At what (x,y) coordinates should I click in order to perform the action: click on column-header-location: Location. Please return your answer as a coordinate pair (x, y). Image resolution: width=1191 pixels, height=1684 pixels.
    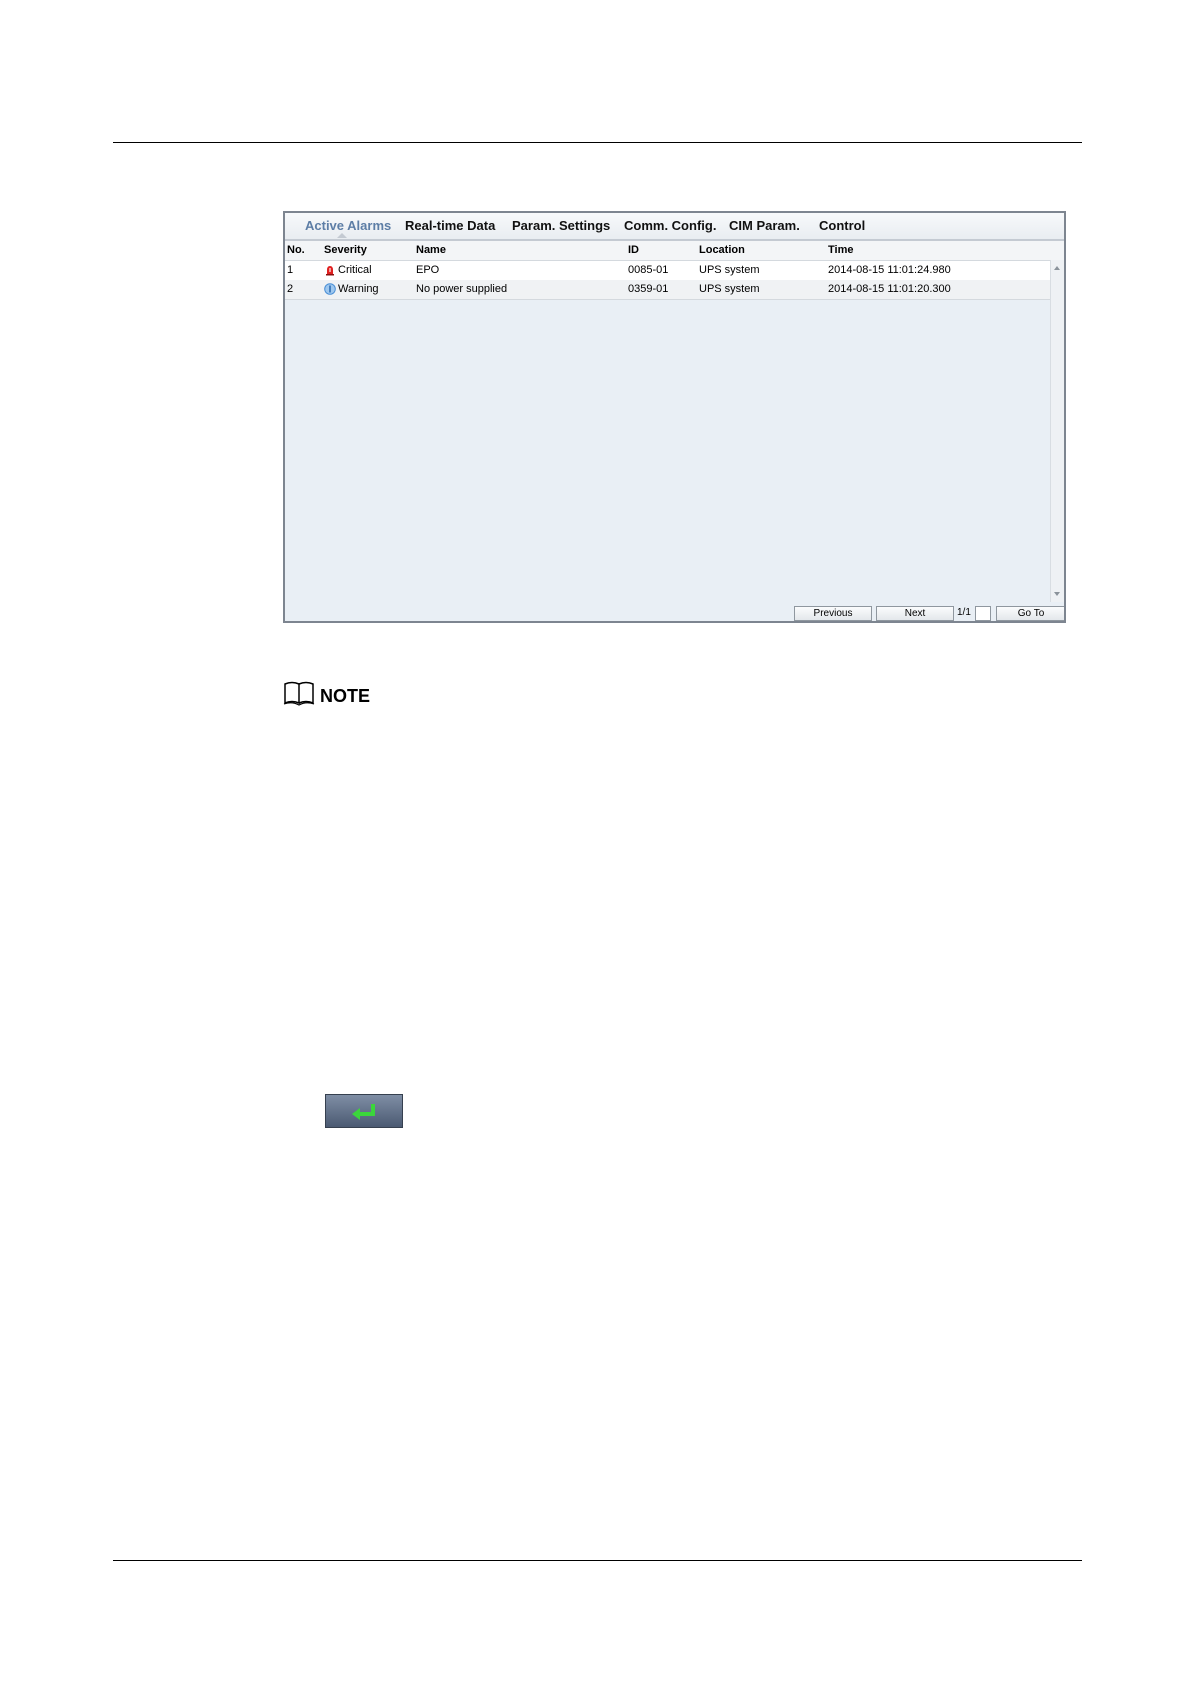
    Looking at the image, I should click on (722, 250).